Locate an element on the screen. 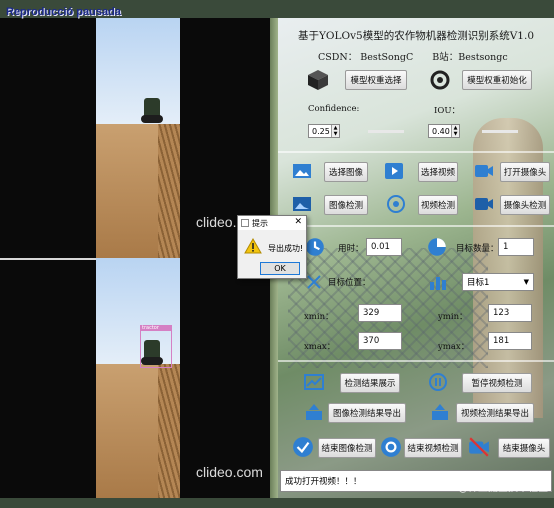 This screenshot has height=508, width=554. select-weights-button: 模型权重选择 is located at coordinates (376, 80).